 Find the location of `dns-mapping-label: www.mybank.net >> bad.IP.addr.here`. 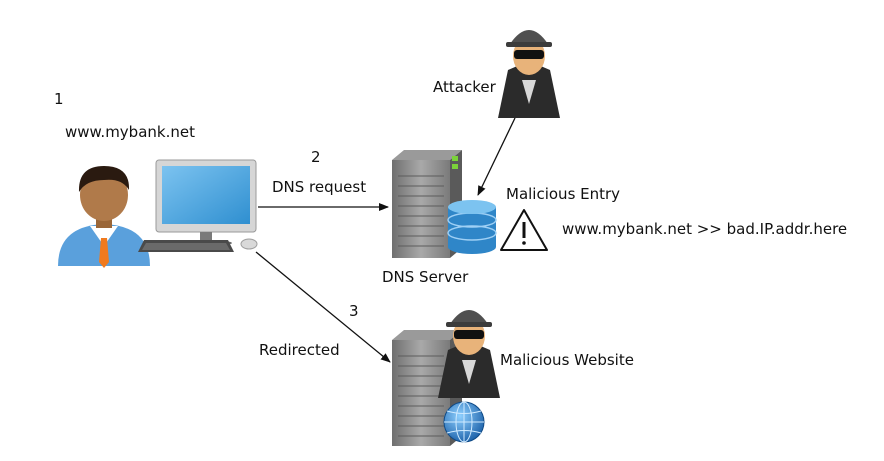

dns-mapping-label: www.mybank.net >> bad.IP.addr.here is located at coordinates (705, 229).